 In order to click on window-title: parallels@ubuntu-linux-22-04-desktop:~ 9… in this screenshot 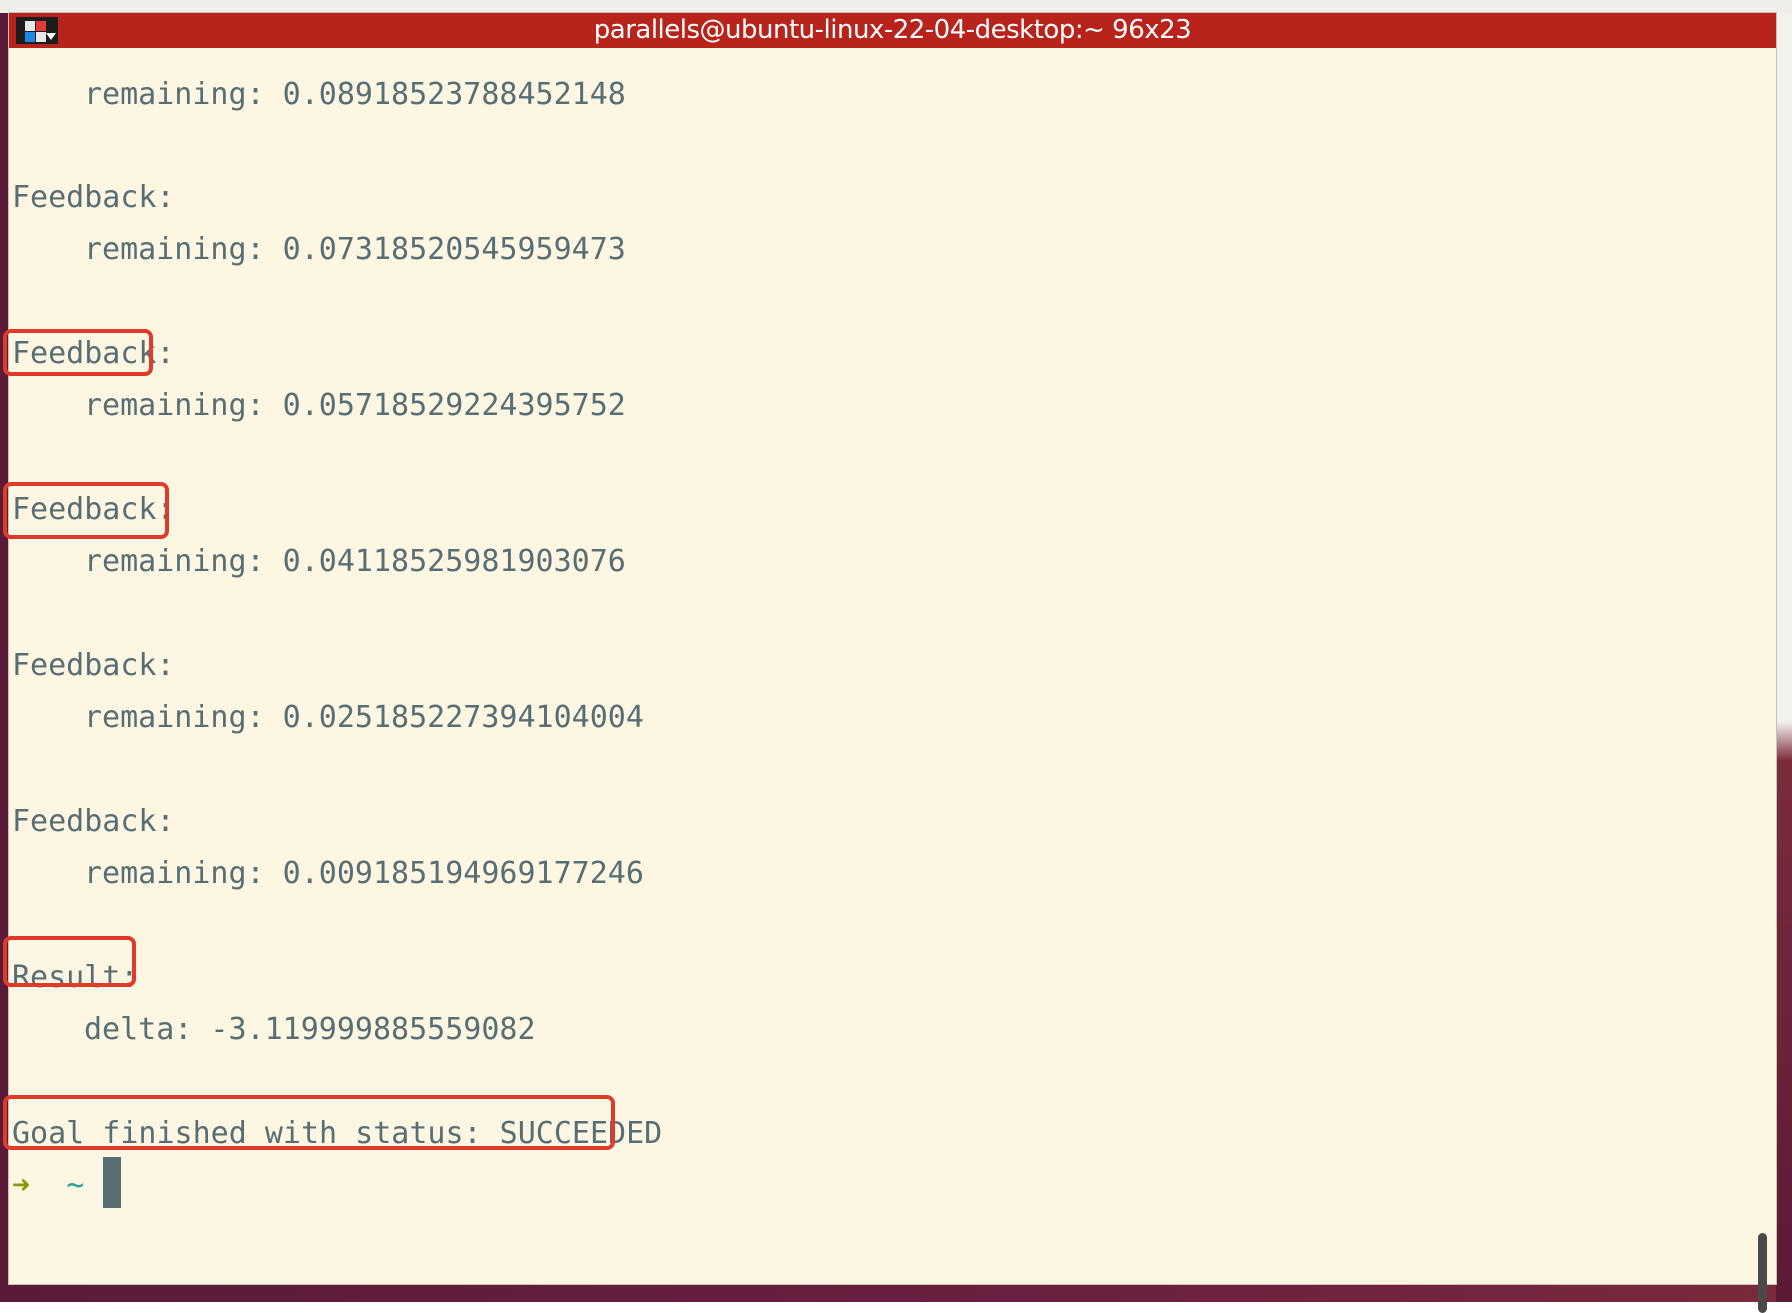, I will do `click(892, 30)`.